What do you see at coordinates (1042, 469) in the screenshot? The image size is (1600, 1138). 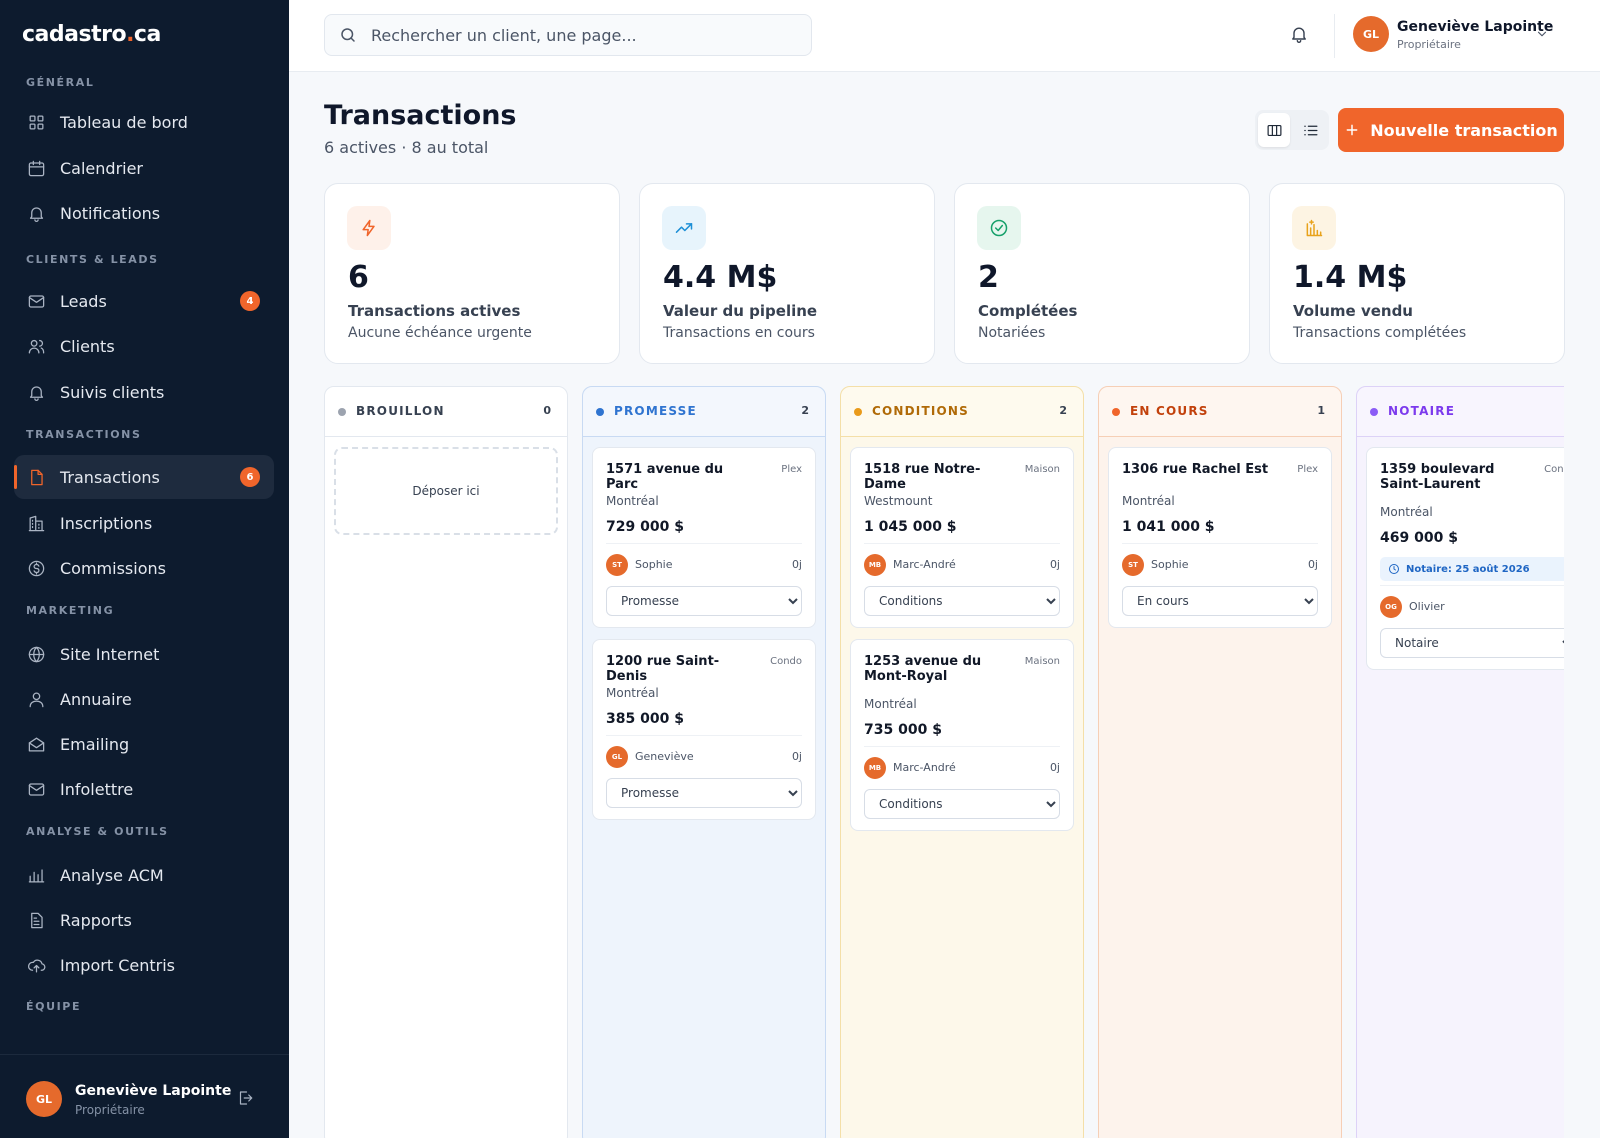 I see `property-type-badge: Maison` at bounding box center [1042, 469].